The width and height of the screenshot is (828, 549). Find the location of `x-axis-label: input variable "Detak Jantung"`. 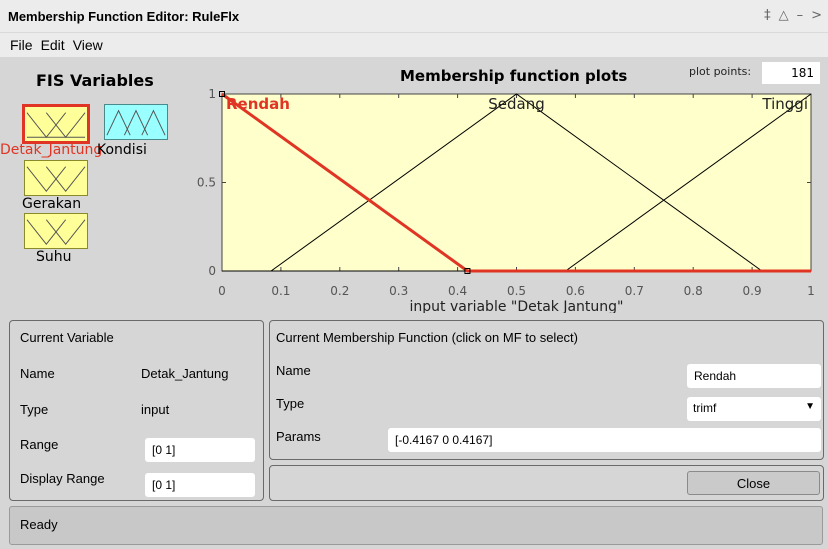

x-axis-label: input variable "Detak Jantung" is located at coordinates (517, 306).